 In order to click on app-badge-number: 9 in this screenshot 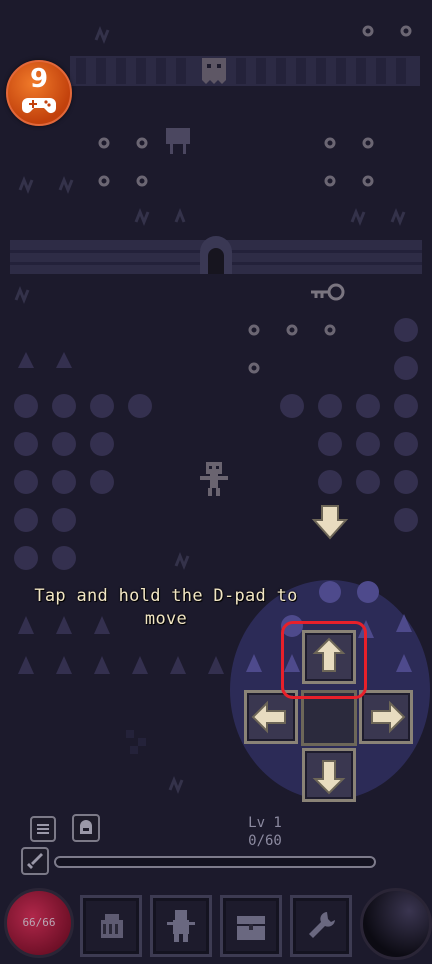, I will do `click(39, 79)`.